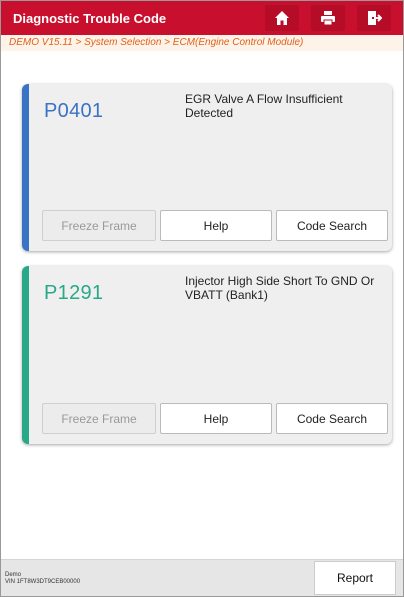  What do you see at coordinates (355, 578) in the screenshot?
I see `report-button: Report` at bounding box center [355, 578].